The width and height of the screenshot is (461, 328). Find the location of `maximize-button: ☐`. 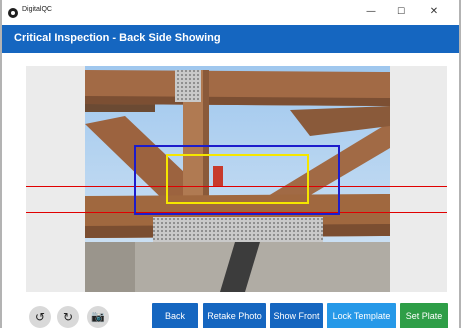

maximize-button: ☐ is located at coordinates (401, 12).